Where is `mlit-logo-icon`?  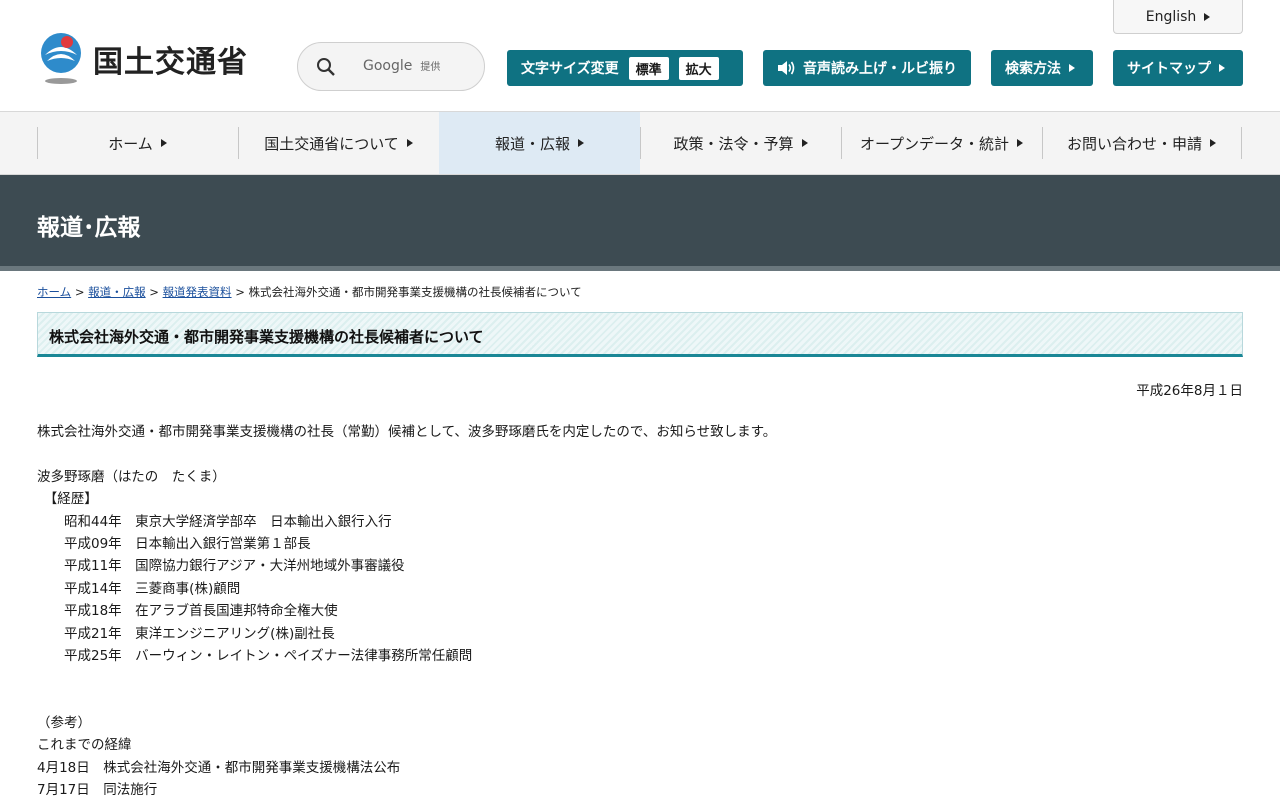 mlit-logo-icon is located at coordinates (61, 59).